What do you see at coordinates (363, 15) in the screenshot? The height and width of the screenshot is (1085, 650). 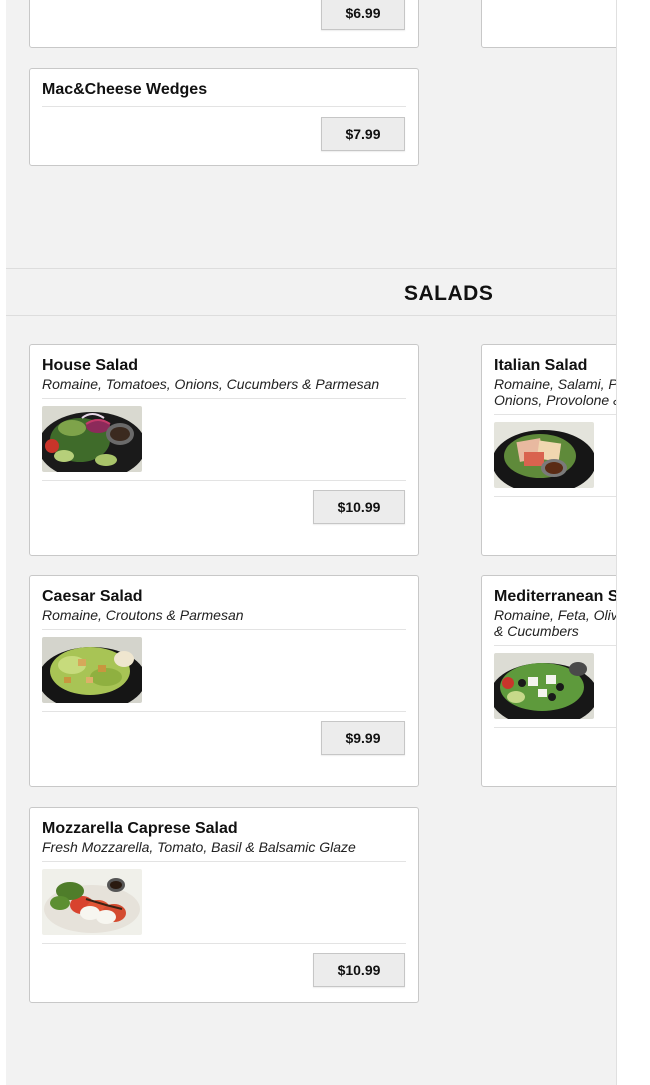 I see `price-button: $6.99` at bounding box center [363, 15].